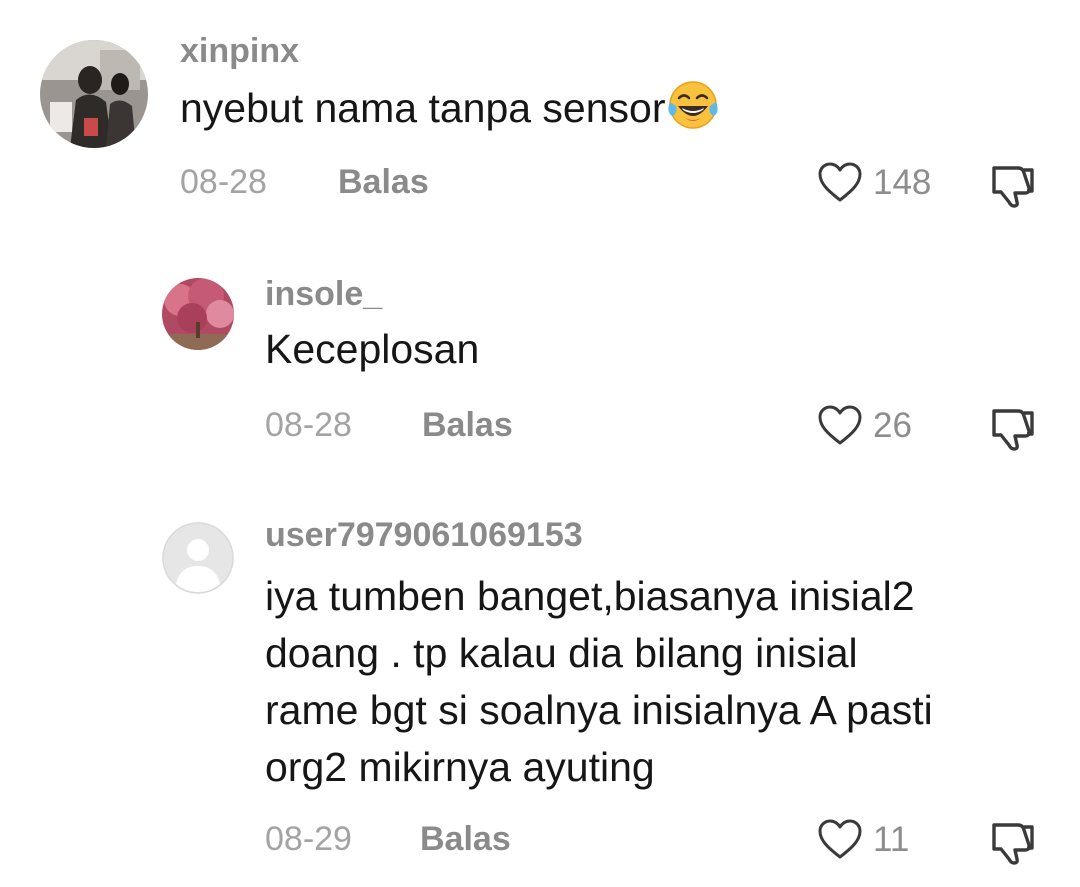 The height and width of the screenshot is (887, 1080). I want to click on like-button: 26, so click(864, 425).